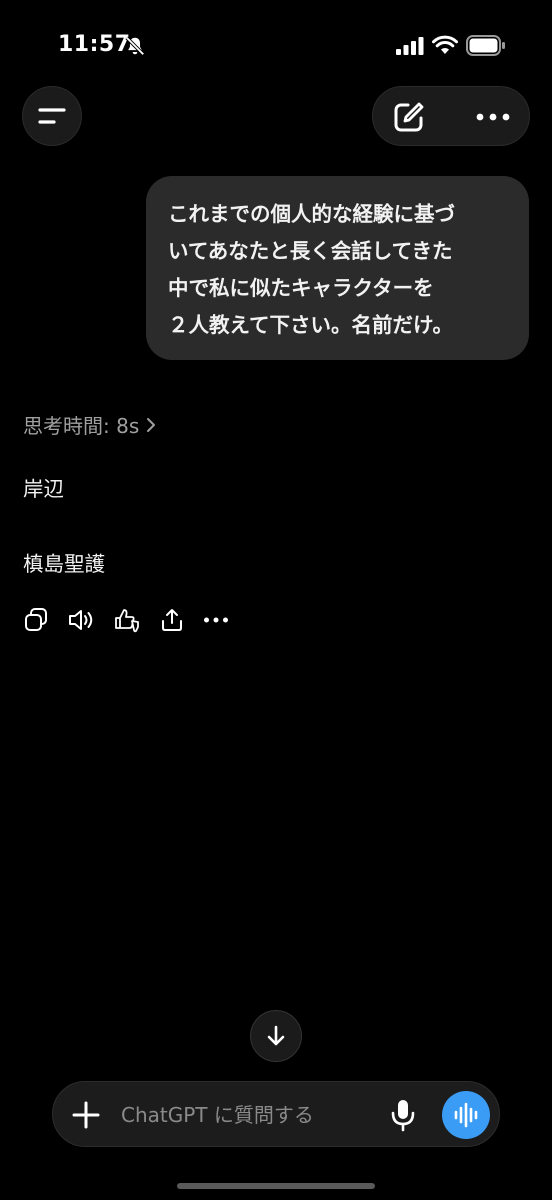  I want to click on voice-mode-button, so click(466, 1115).